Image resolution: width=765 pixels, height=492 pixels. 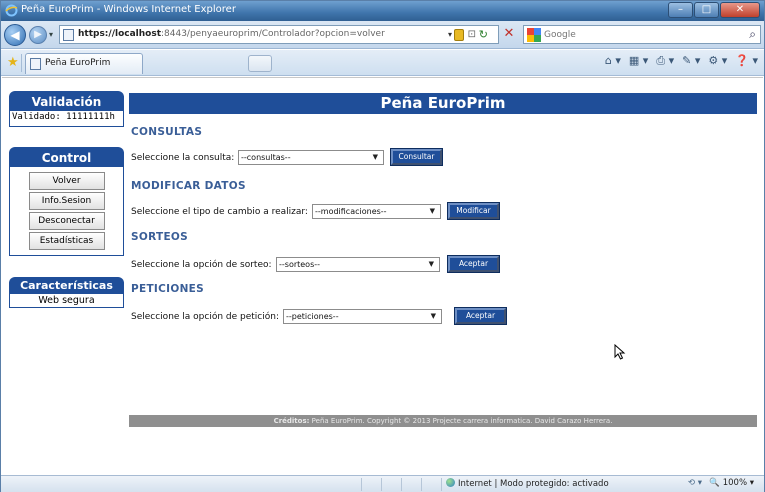 What do you see at coordinates (66, 285) in the screenshot?
I see `features-heading: Características` at bounding box center [66, 285].